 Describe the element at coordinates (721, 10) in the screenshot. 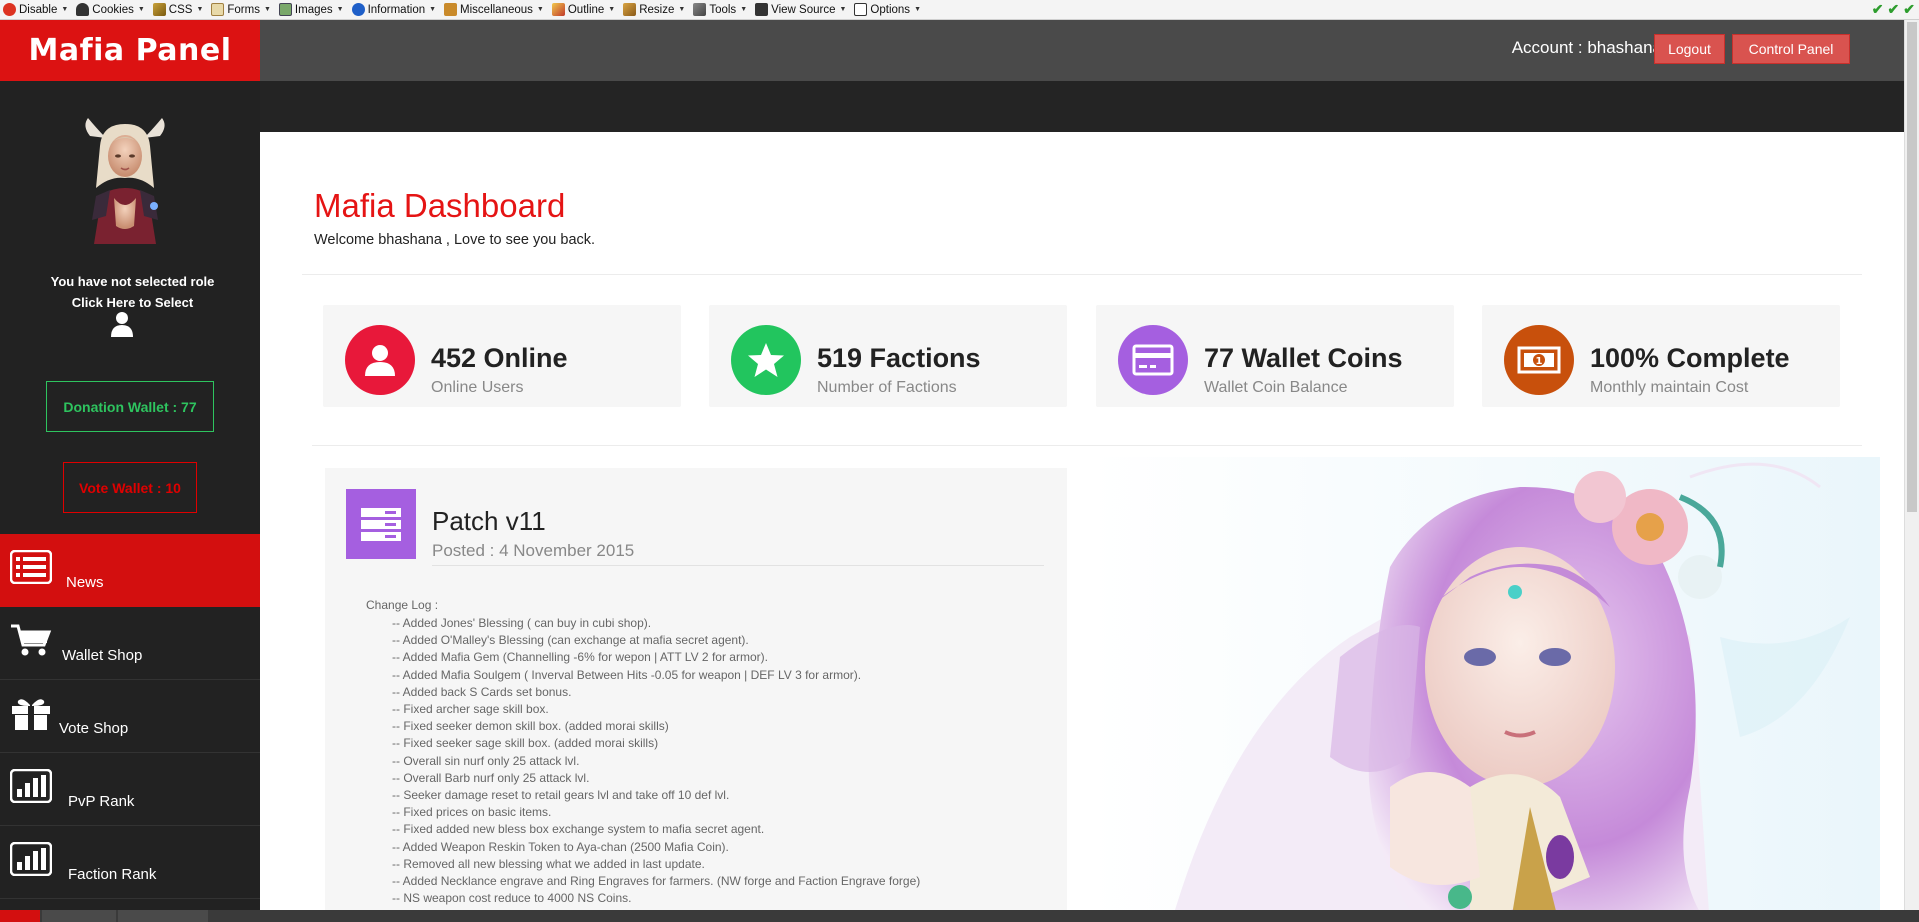

I see `toolbar-tools: Tools ▼` at that location.